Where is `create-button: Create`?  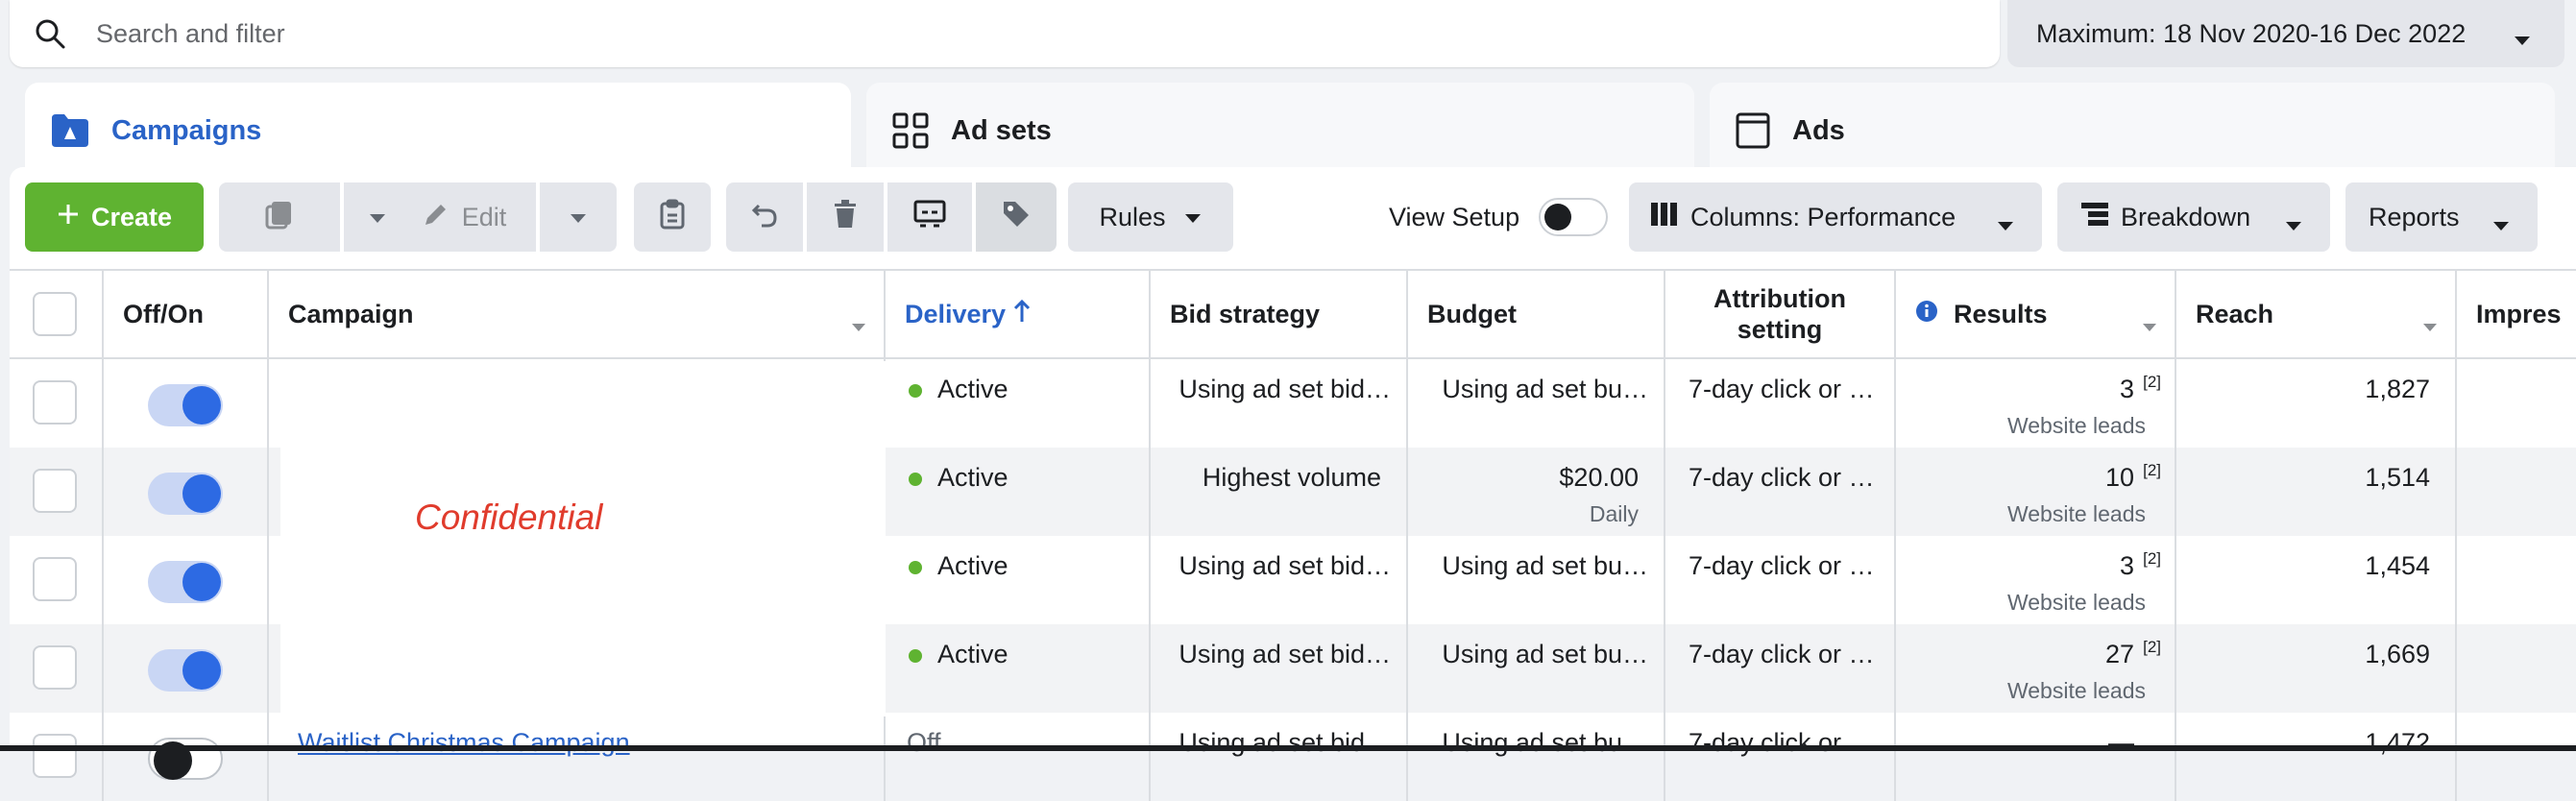
create-button: Create is located at coordinates (114, 217).